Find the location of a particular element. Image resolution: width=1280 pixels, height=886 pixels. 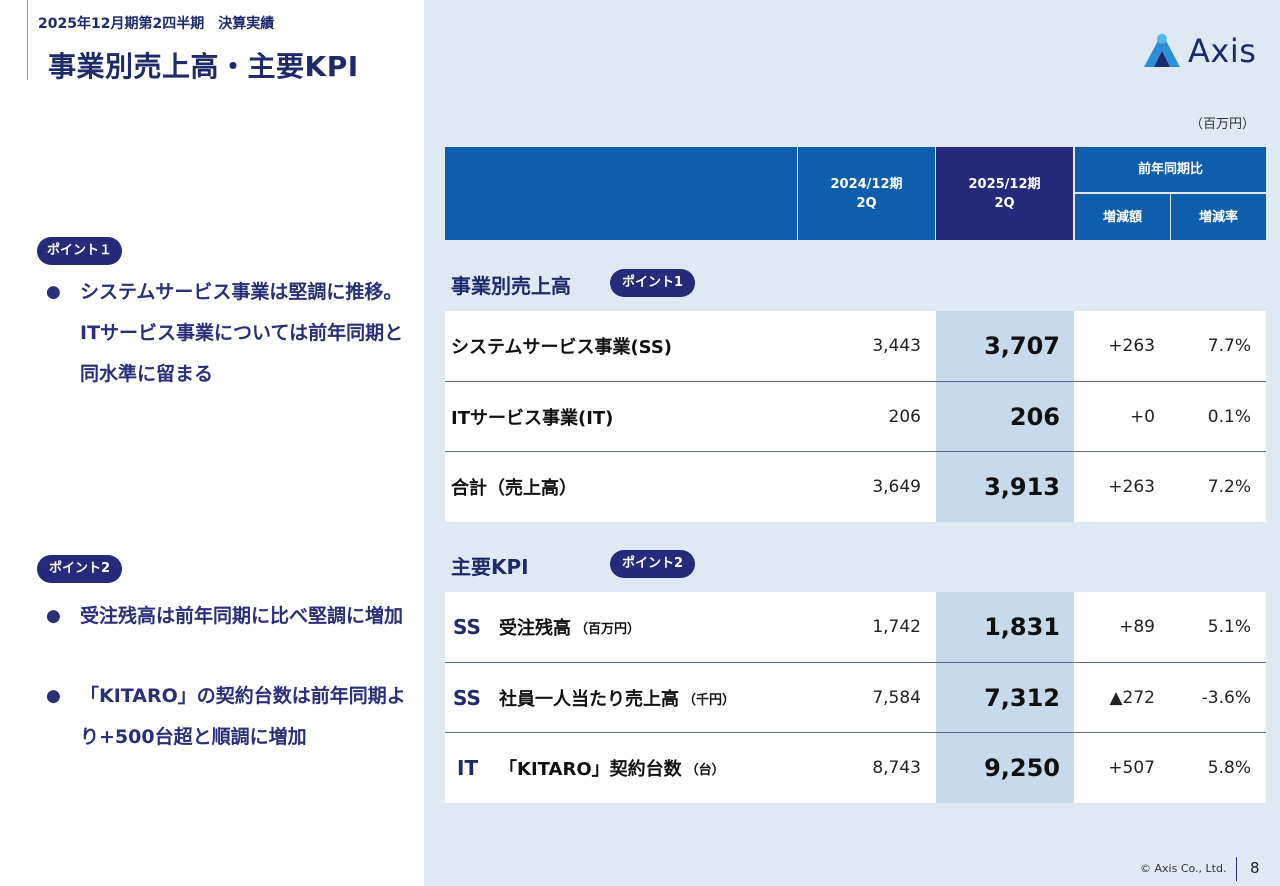

table-row: IT 「KITARO」契約台数 （台） 8,743 9,250 +507 5.8% is located at coordinates (855, 768).